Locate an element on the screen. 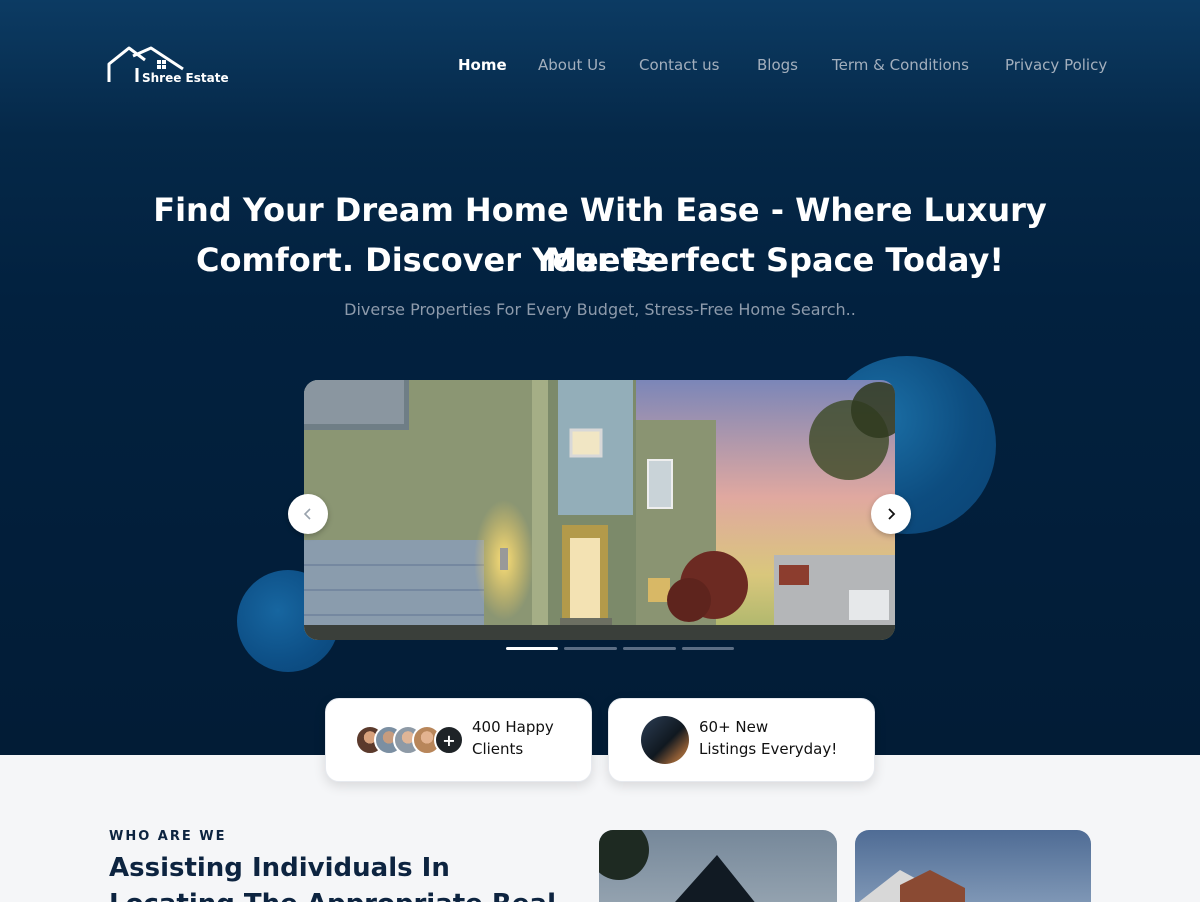 This screenshot has height=902, width=1200. nav-privacy-policy: Privacy Policy is located at coordinates (1056, 66).